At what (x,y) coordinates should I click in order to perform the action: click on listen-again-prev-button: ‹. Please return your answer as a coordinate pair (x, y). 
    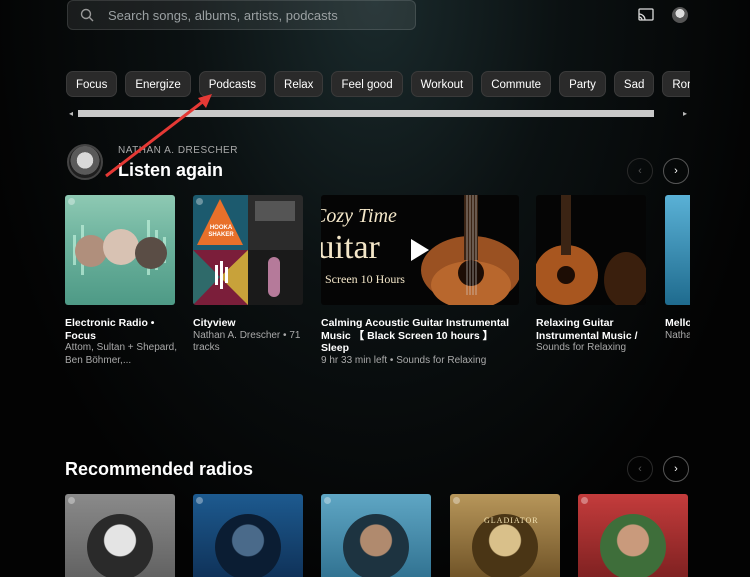
    Looking at the image, I should click on (640, 171).